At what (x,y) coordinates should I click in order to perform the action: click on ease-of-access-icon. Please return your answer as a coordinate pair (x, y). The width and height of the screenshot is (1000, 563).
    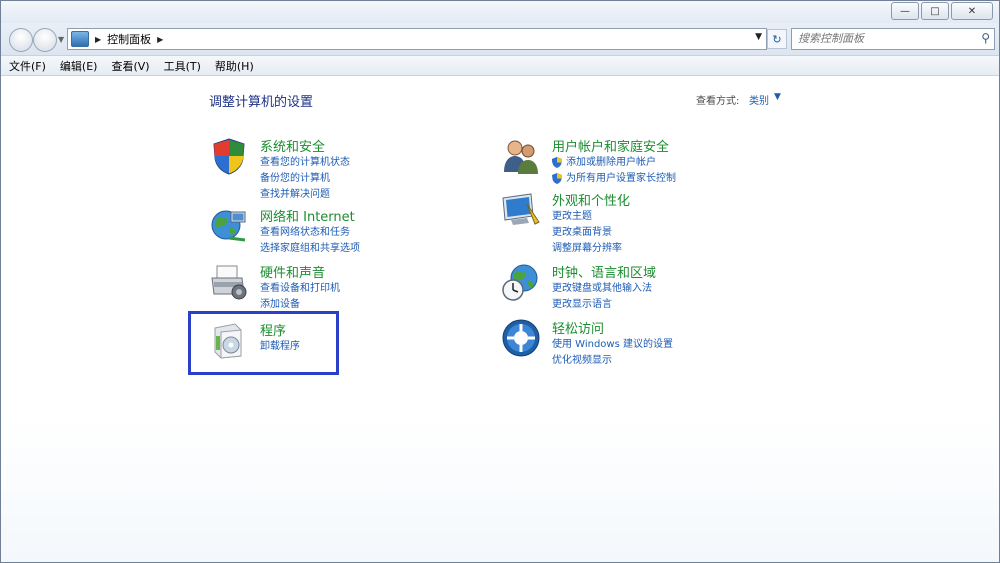
    Looking at the image, I should click on (521, 338).